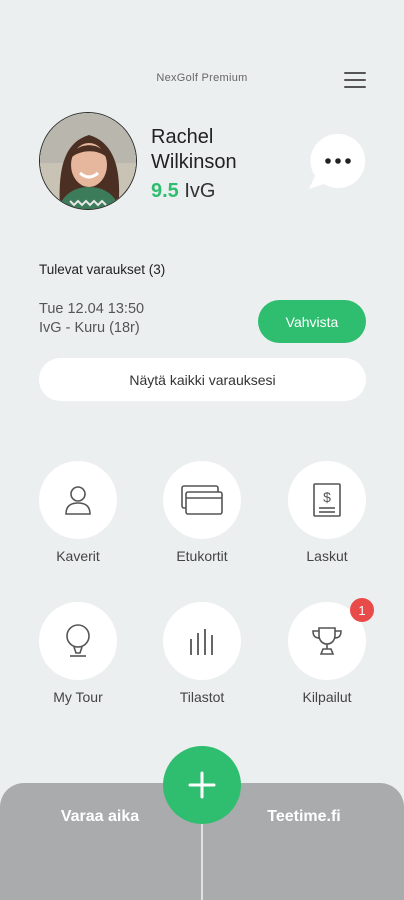  What do you see at coordinates (88, 161) in the screenshot?
I see `avatar` at bounding box center [88, 161].